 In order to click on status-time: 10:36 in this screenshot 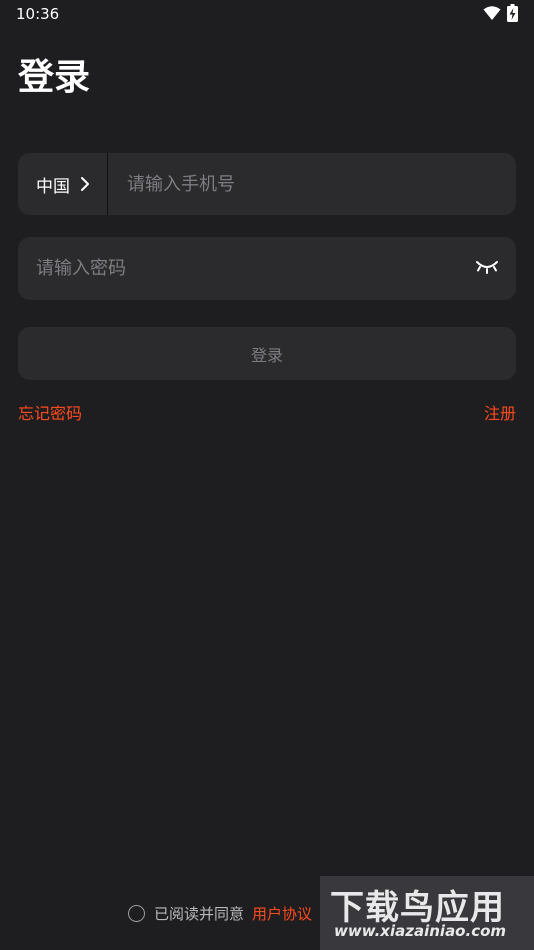, I will do `click(38, 14)`.